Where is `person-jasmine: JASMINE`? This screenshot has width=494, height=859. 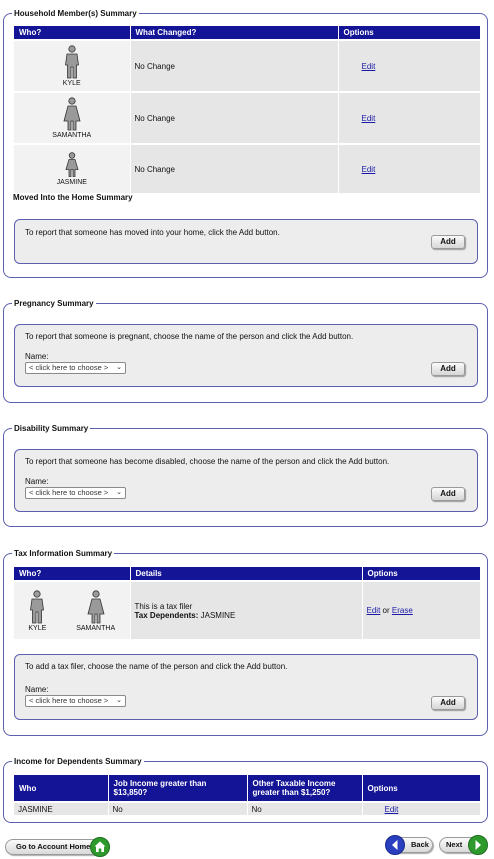
person-jasmine: JASMINE is located at coordinates (72, 169).